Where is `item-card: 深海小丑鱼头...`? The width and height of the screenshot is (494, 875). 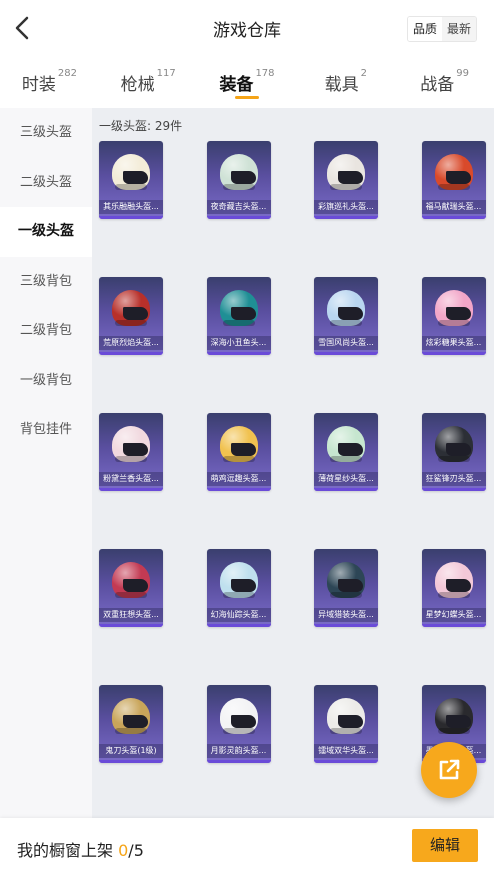 item-card: 深海小丑鱼头... is located at coordinates (238, 316).